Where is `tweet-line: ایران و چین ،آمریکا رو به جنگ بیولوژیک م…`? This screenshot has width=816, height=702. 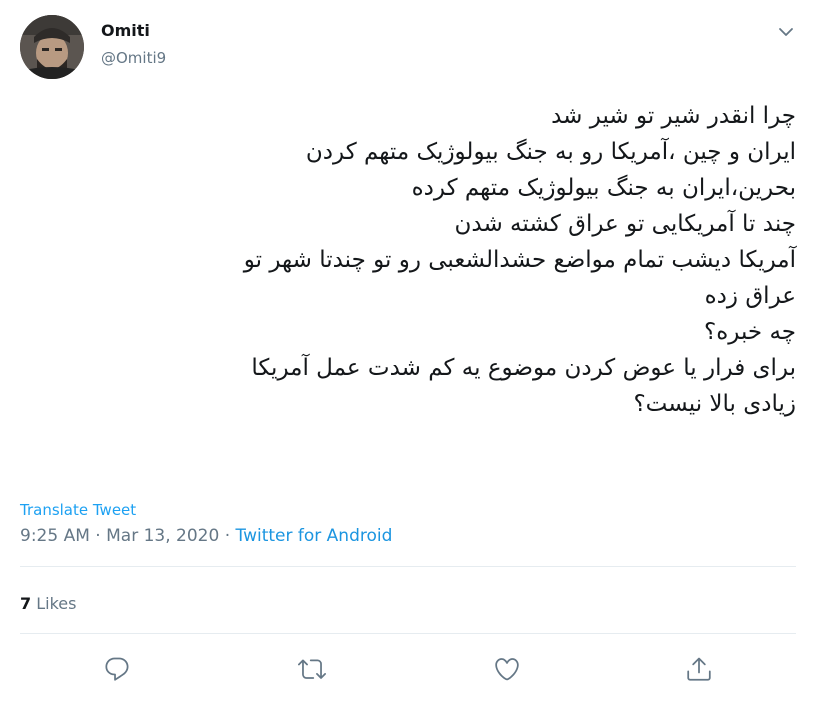 tweet-line: ایران و چین ،آمریکا رو به جنگ بیولوژیک م… is located at coordinates (550, 152).